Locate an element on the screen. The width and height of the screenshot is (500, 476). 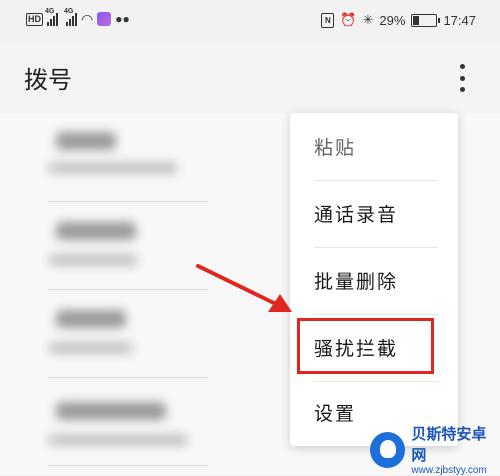
watermark-logo-icon is located at coordinates (388, 449).